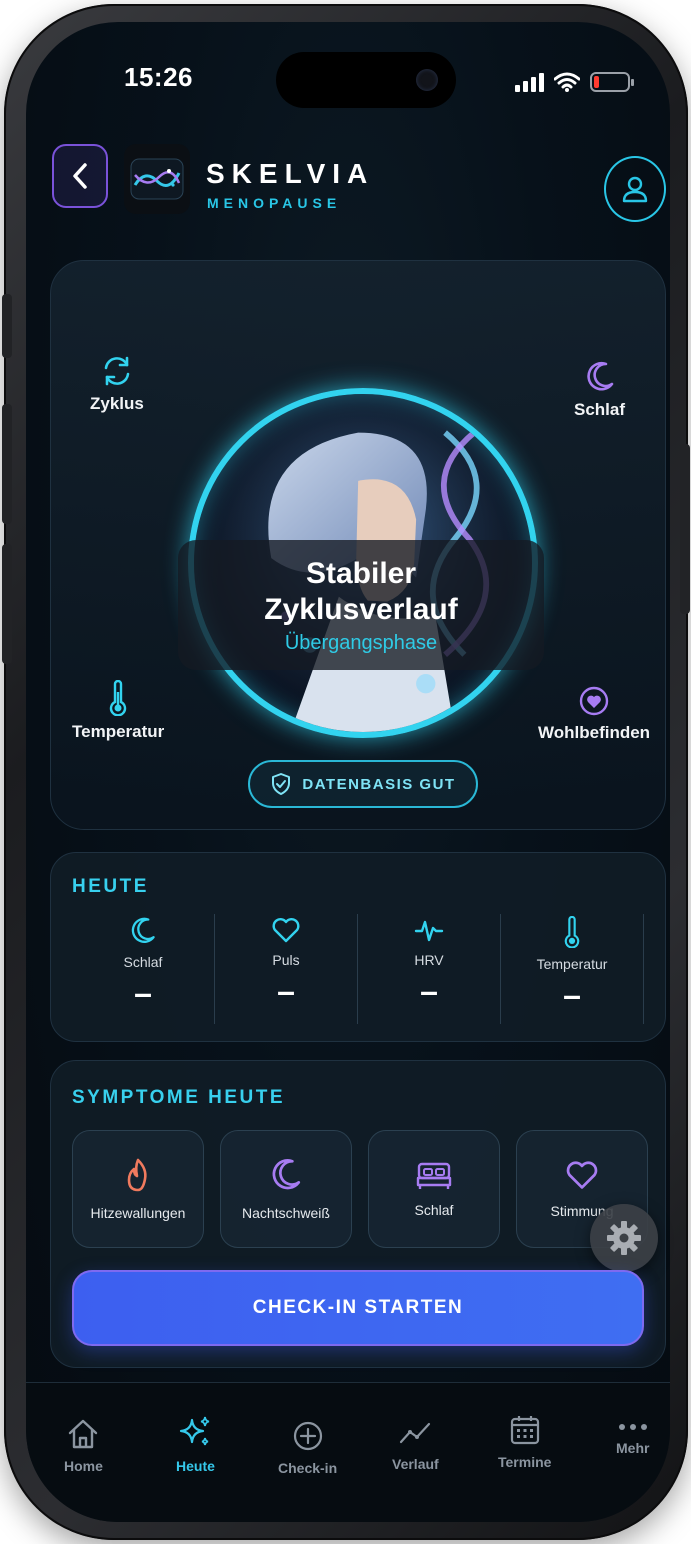  What do you see at coordinates (572, 964) in the screenshot?
I see `today-item-label: Temperatur` at bounding box center [572, 964].